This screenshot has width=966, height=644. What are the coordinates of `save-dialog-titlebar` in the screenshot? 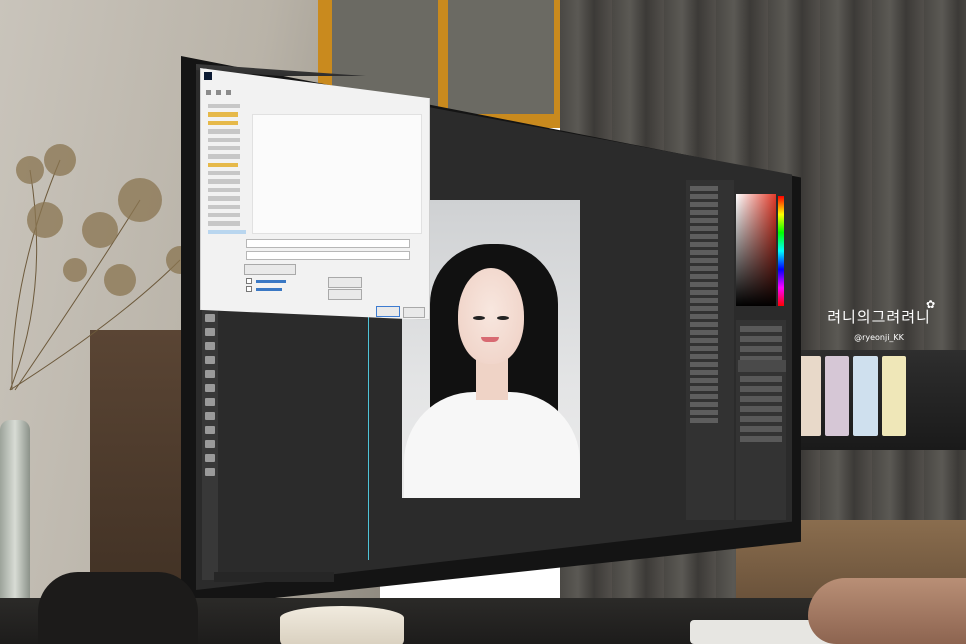 It's located at (315, 77).